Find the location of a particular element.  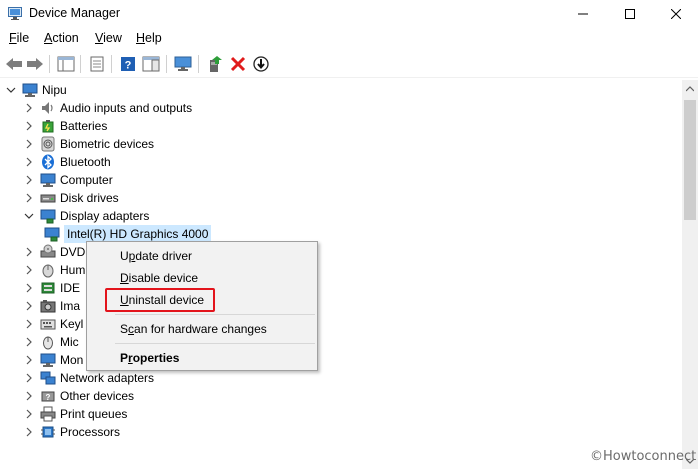

scroll-up-button is located at coordinates (690, 88).